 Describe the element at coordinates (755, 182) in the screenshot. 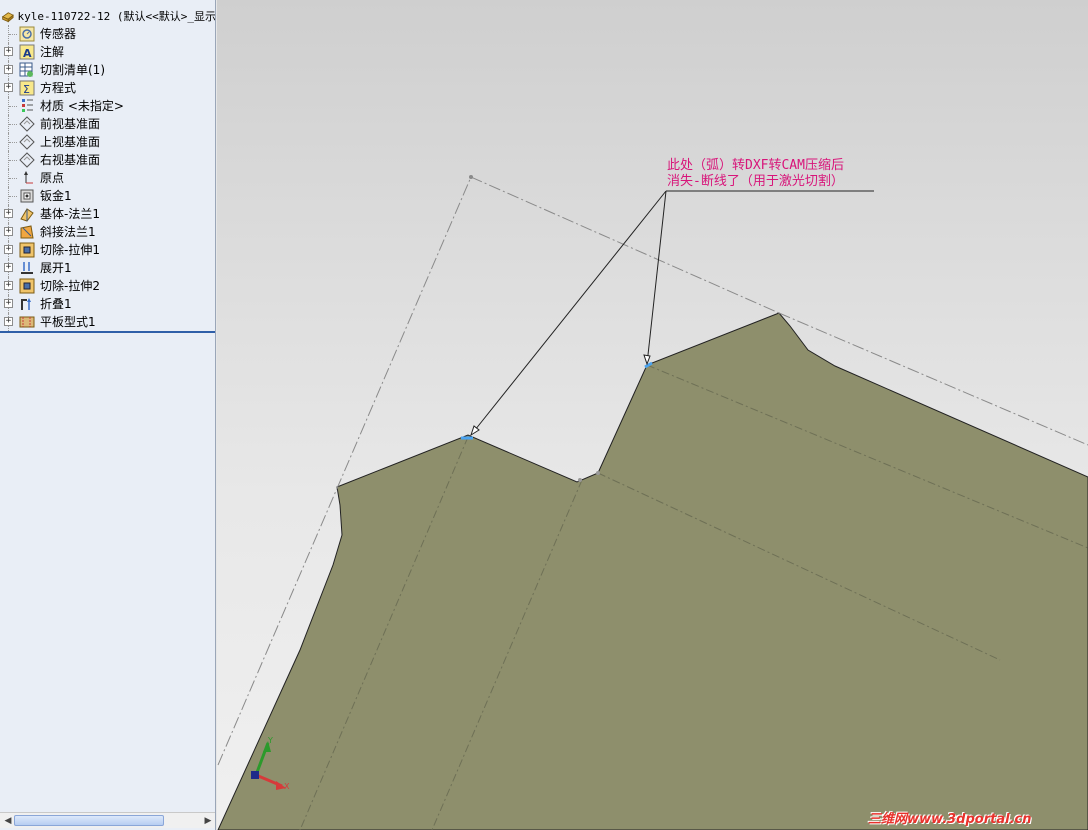

I see `annotation-line-2: 消失-断线了（用于激光切割）` at that location.